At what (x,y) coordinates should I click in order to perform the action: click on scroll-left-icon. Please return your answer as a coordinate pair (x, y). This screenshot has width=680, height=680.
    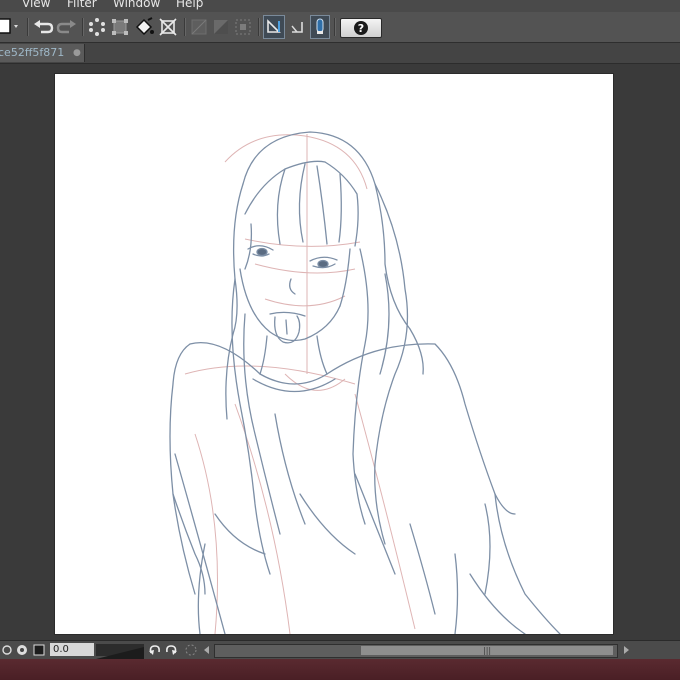
    Looking at the image, I should click on (206, 649).